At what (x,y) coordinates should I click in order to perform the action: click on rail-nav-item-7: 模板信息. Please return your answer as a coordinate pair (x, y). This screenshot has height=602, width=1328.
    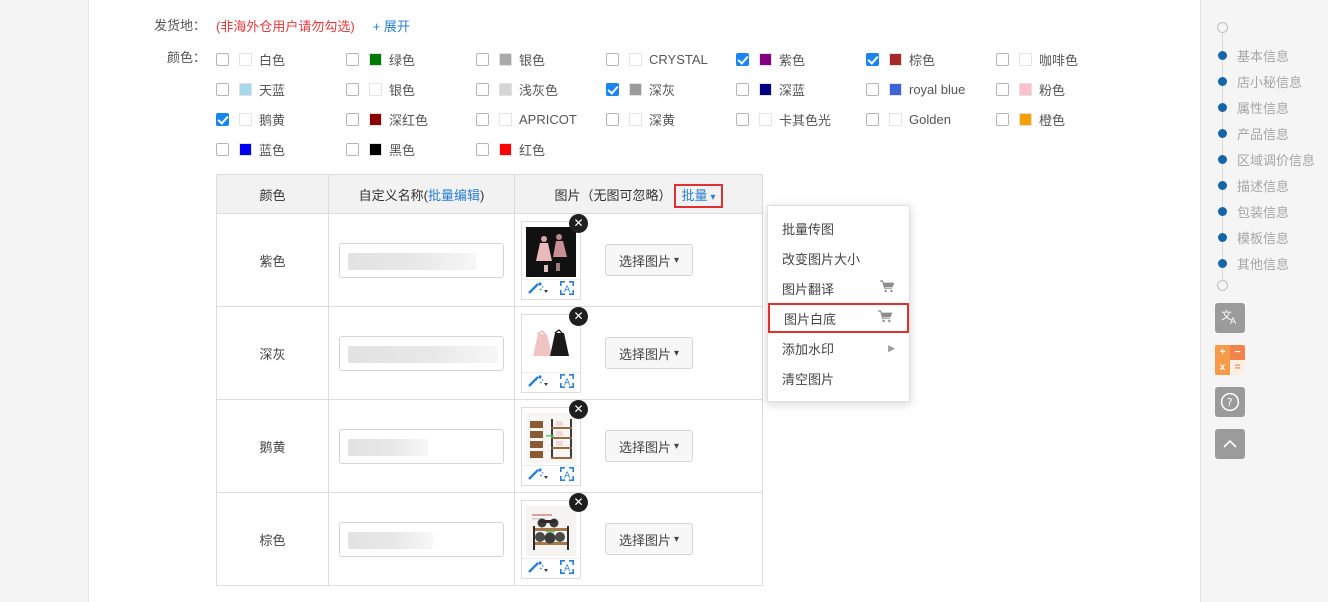
    Looking at the image, I should click on (1272, 237).